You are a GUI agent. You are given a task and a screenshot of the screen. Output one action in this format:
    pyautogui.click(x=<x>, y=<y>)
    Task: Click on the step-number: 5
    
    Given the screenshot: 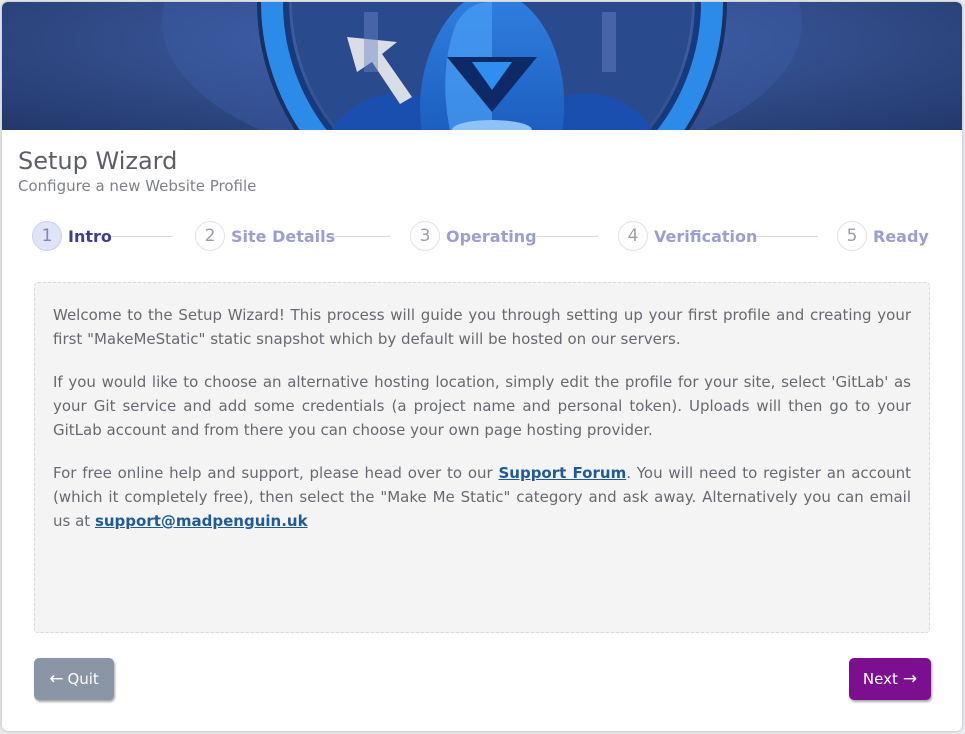 What is the action you would take?
    pyautogui.click(x=852, y=236)
    